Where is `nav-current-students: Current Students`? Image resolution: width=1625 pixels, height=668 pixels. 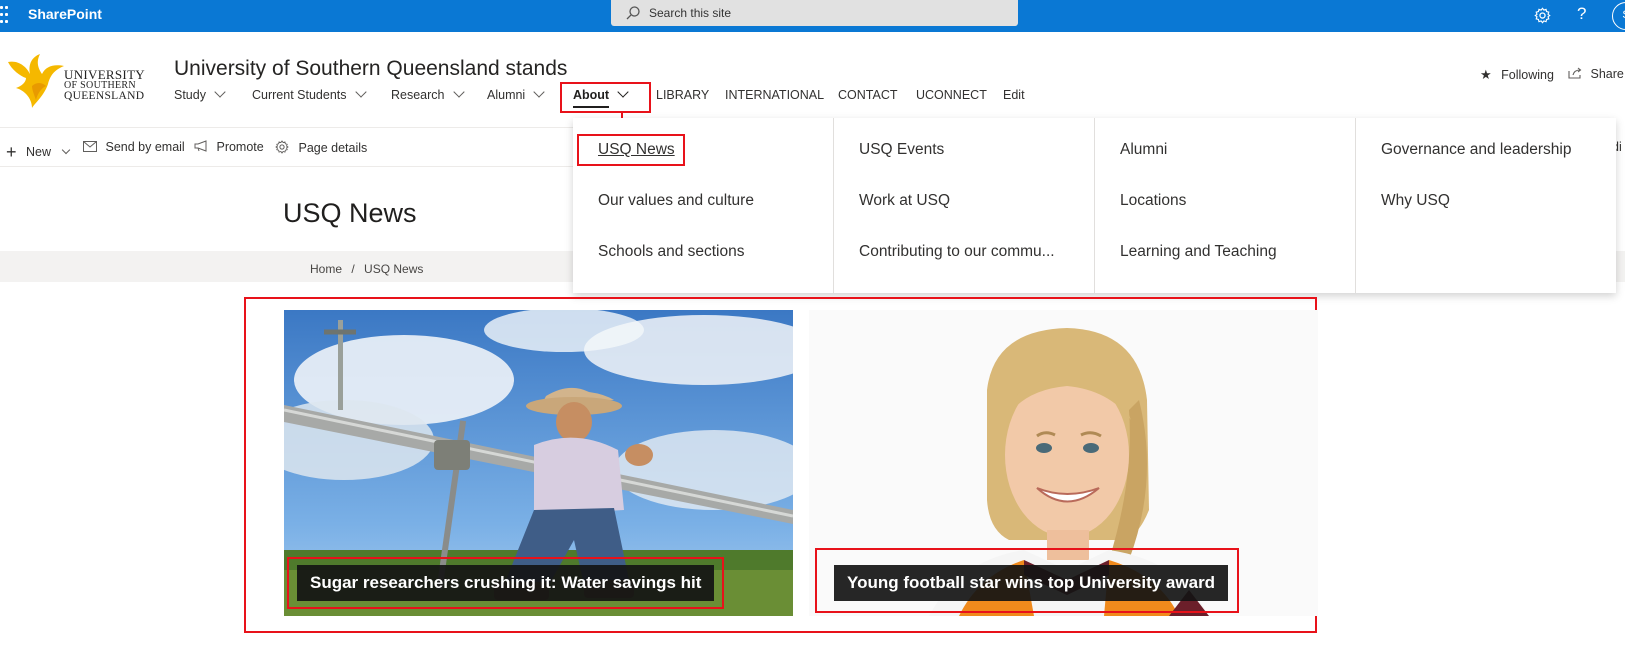
nav-current-students: Current Students is located at coordinates (309, 94).